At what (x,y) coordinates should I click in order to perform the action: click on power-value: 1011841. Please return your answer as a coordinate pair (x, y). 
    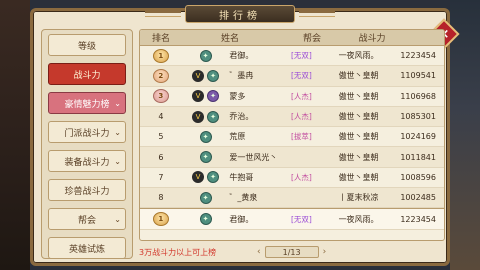
    Looking at the image, I should click on (418, 157).